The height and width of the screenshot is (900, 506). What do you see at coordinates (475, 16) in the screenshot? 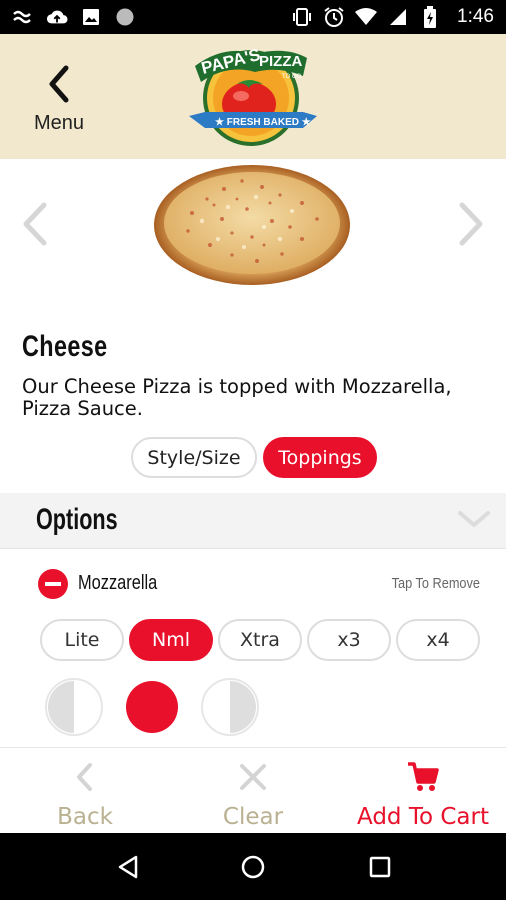
I see `status-time: 1:46` at bounding box center [475, 16].